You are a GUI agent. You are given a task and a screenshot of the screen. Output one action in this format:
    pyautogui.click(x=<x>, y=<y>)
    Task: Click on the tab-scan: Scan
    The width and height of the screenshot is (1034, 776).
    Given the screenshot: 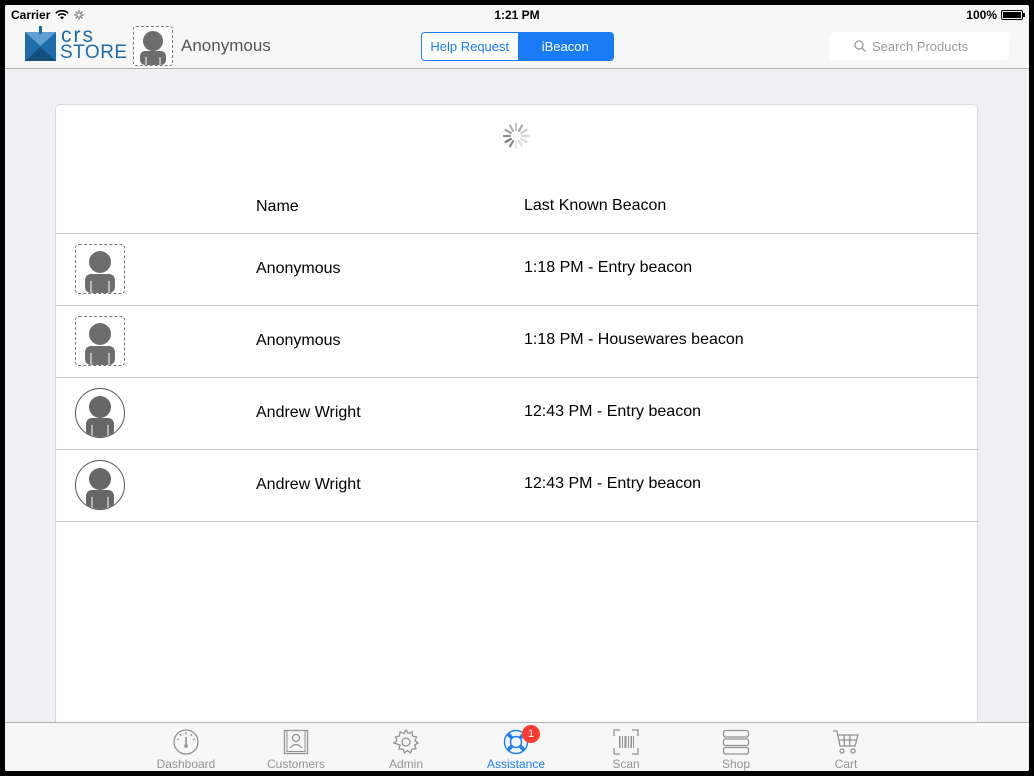 What is the action you would take?
    pyautogui.click(x=626, y=747)
    